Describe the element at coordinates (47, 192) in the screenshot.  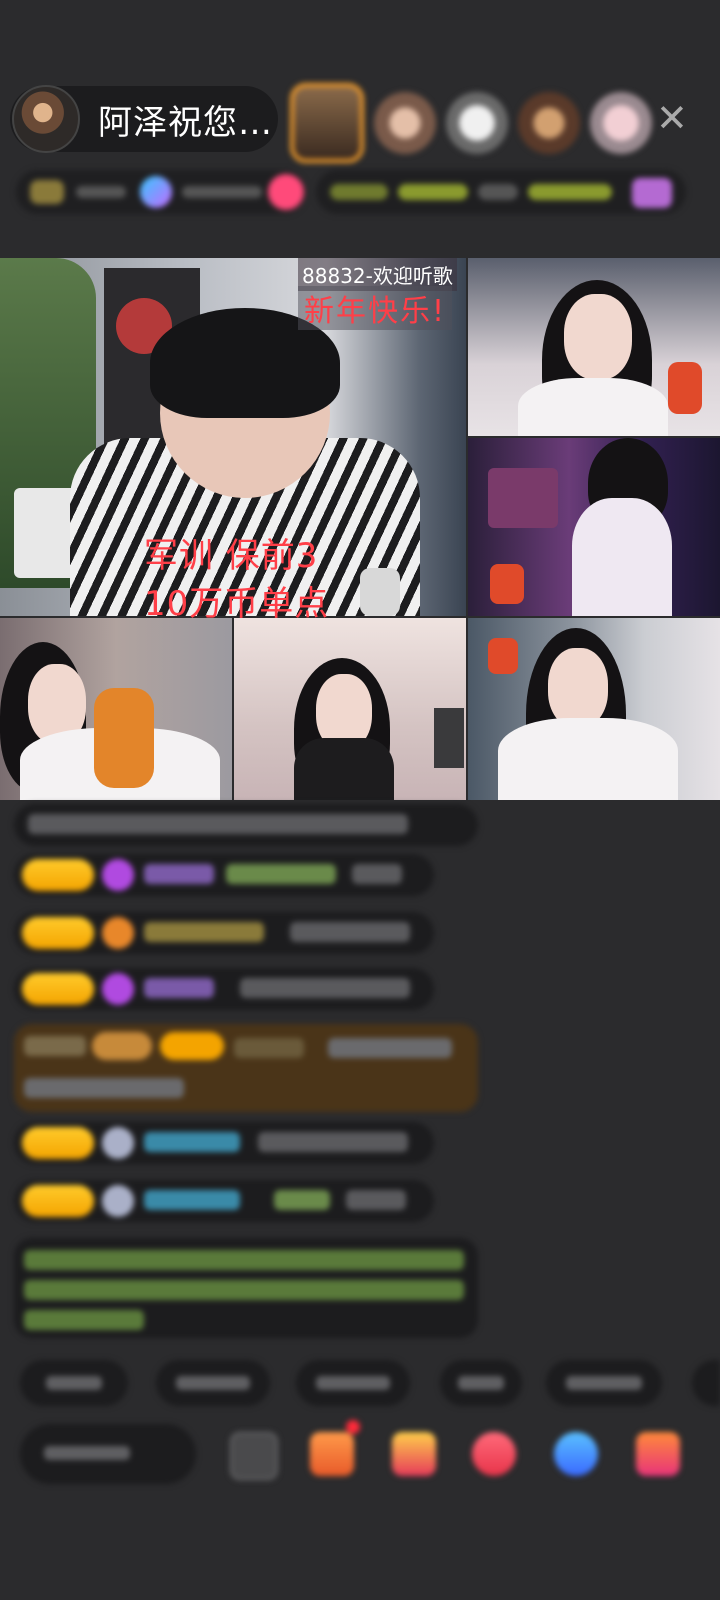
I see `rank-icon` at that location.